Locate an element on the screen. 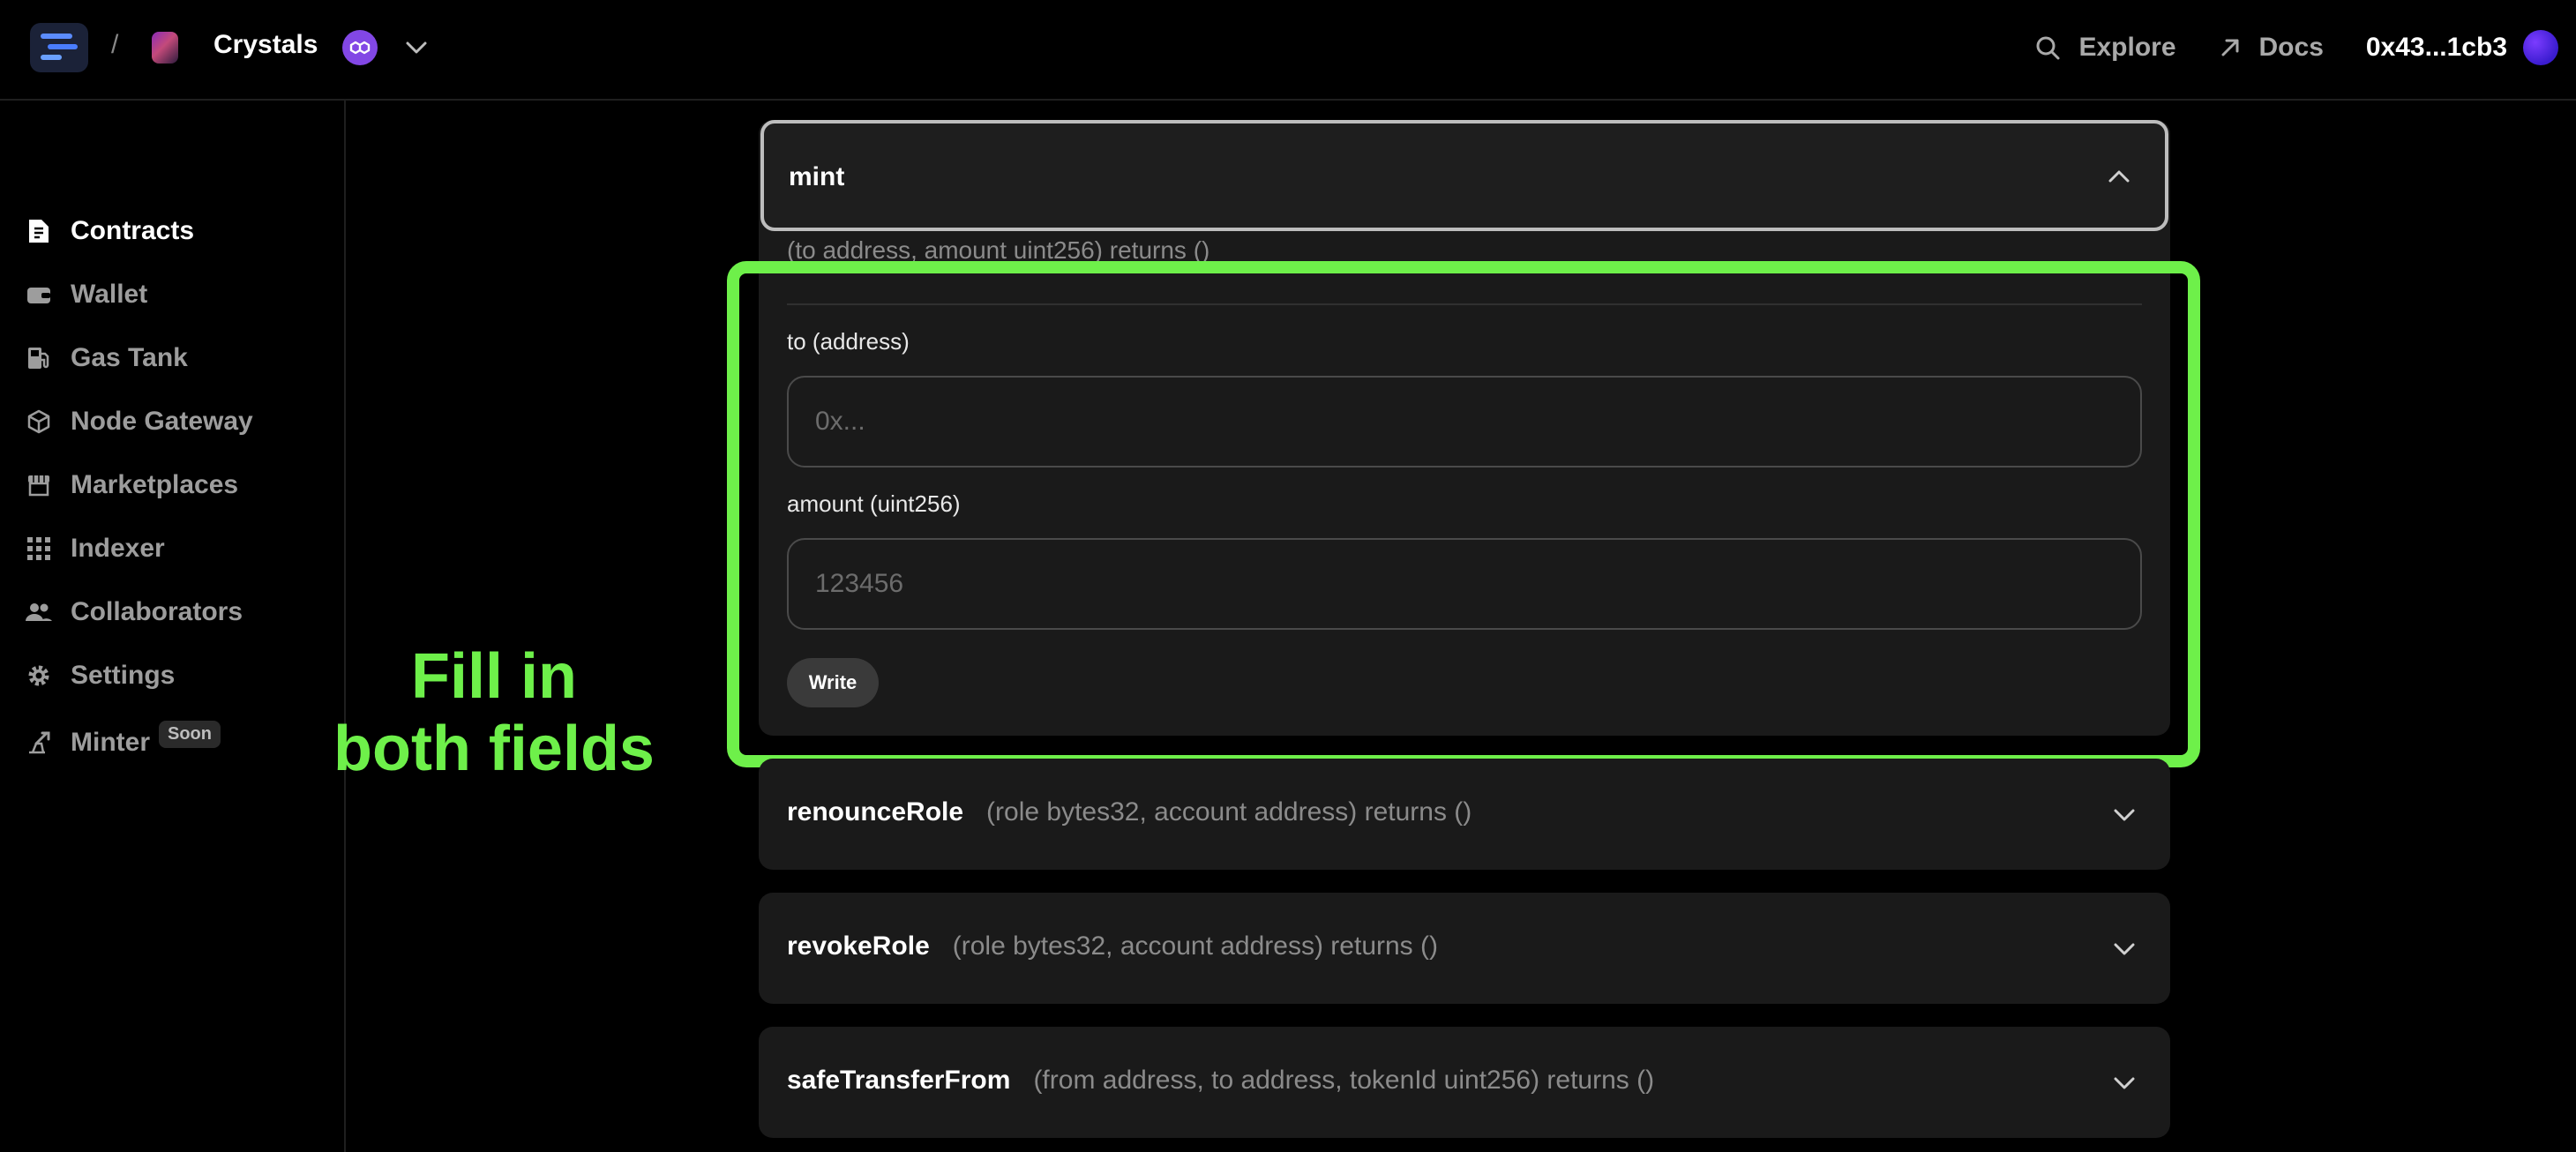 The width and height of the screenshot is (2576, 1152). polygon-icon is located at coordinates (360, 47).